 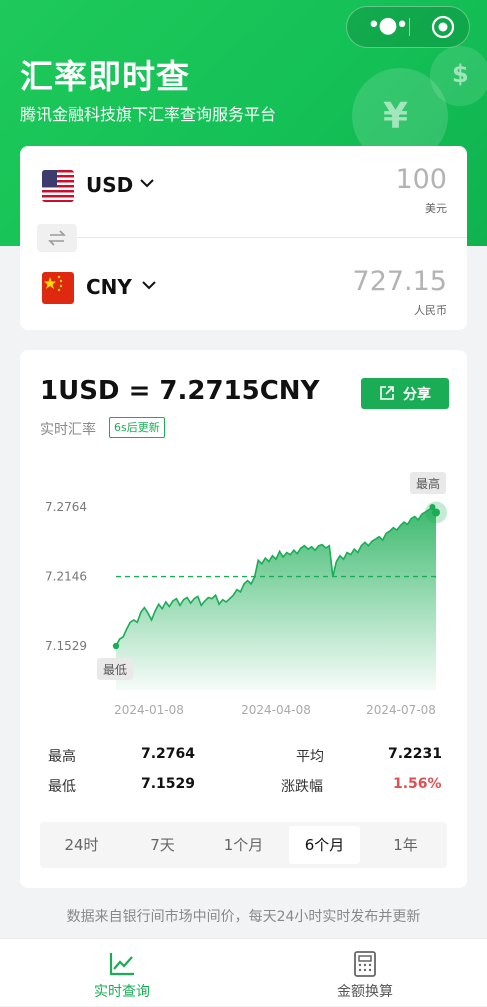 I want to click on y-tick-label: 7.2764, so click(x=66, y=507).